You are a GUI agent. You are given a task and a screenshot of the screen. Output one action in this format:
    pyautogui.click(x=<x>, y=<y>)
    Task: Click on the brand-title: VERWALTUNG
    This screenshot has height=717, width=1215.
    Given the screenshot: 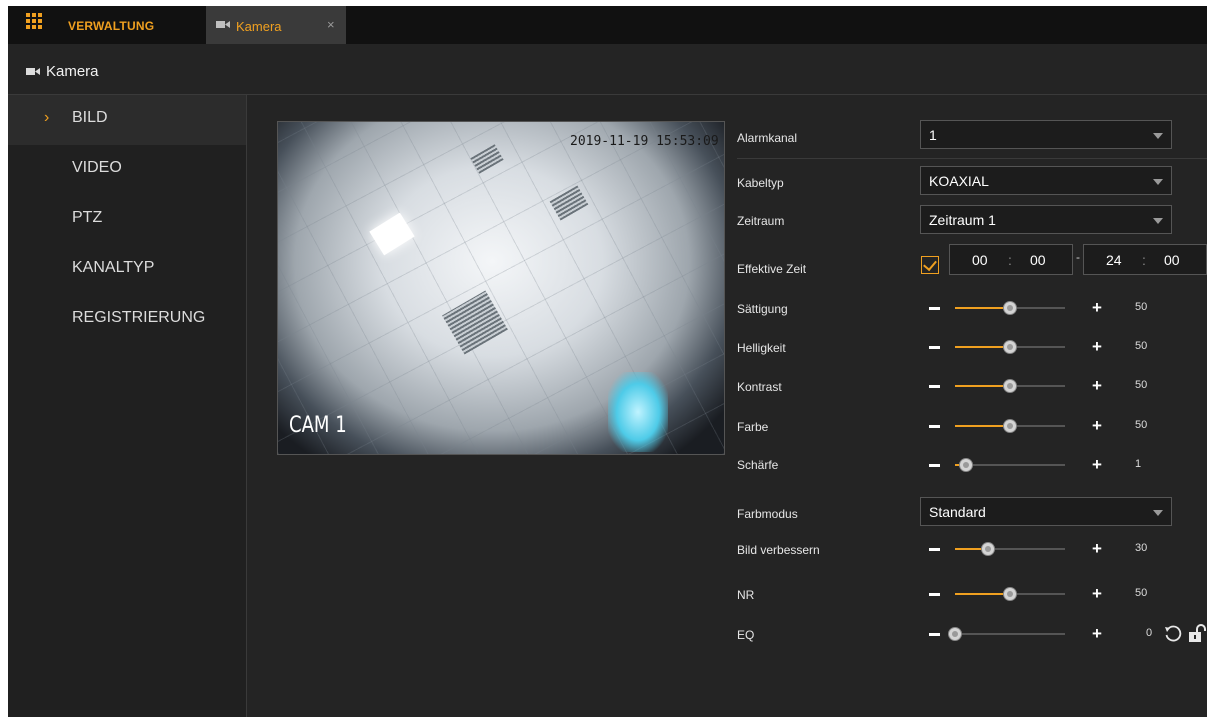 What is the action you would take?
    pyautogui.click(x=111, y=26)
    